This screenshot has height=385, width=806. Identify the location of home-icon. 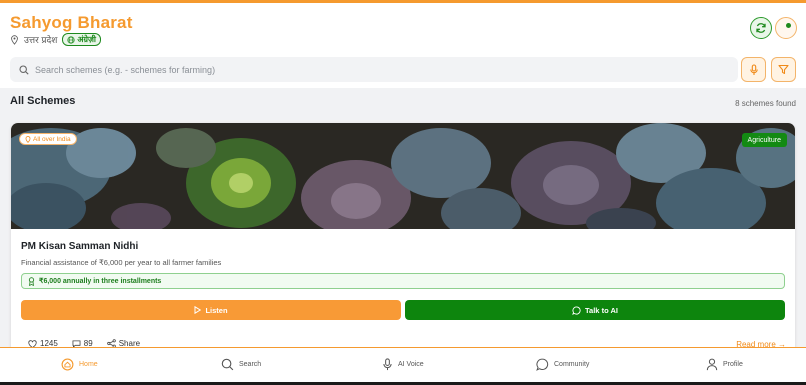
(67, 364).